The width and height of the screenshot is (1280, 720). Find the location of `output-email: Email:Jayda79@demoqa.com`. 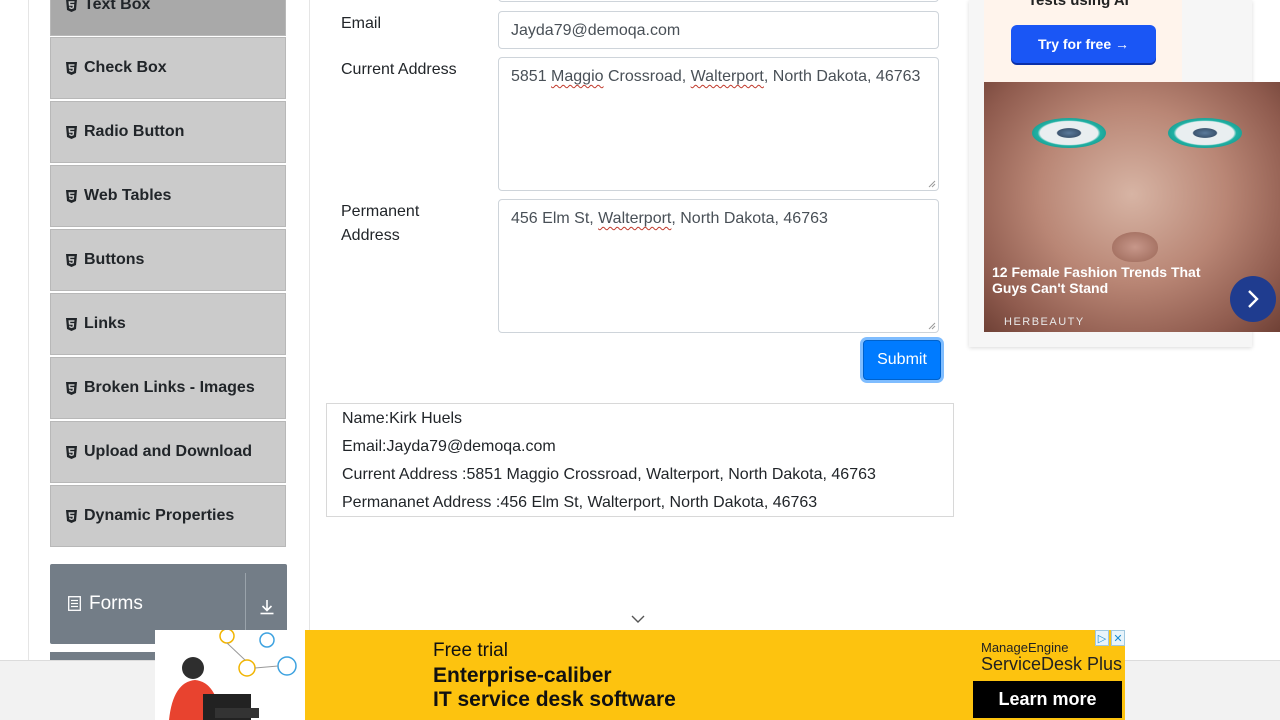

output-email: Email:Jayda79@demoqa.com is located at coordinates (449, 446).